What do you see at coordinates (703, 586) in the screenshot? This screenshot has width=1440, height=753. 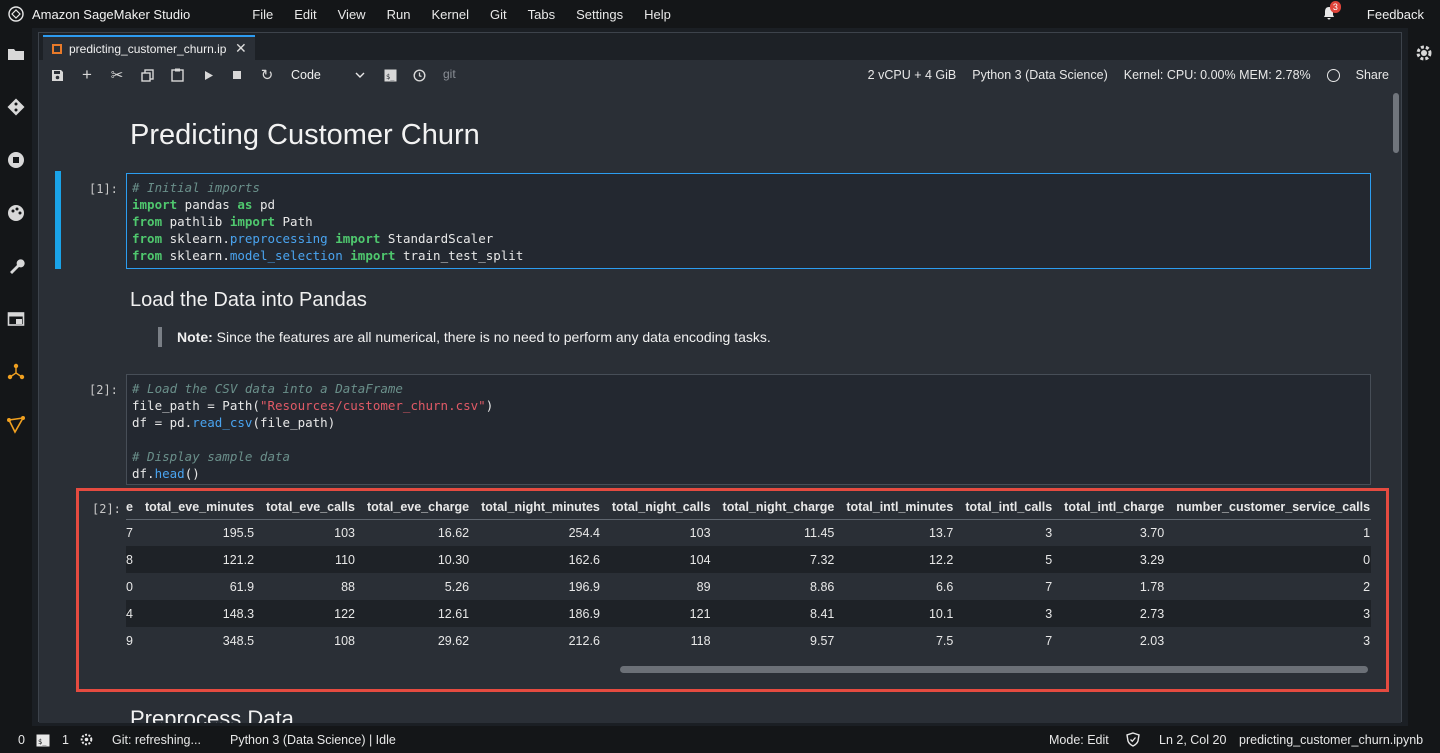 I see `table-cell: 89` at bounding box center [703, 586].